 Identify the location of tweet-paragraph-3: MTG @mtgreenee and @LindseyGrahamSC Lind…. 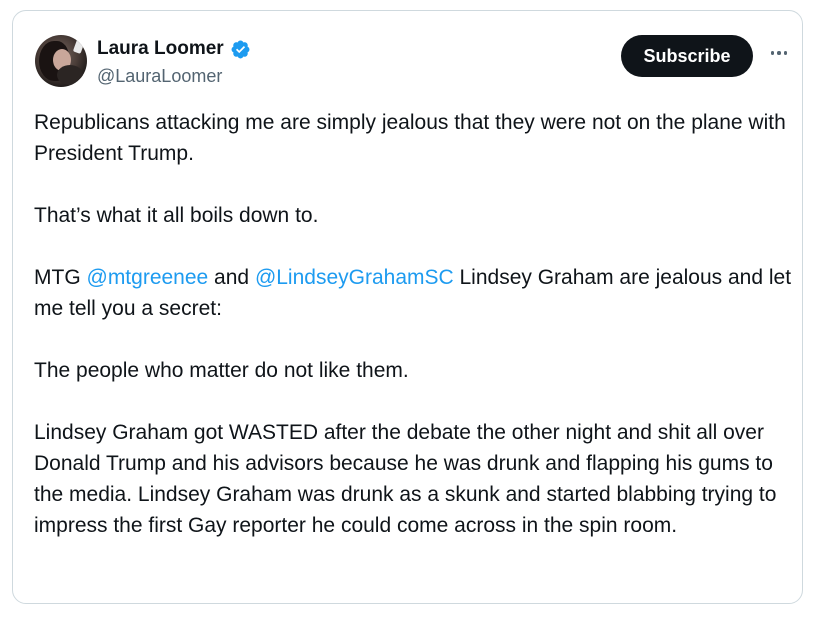
(414, 293).